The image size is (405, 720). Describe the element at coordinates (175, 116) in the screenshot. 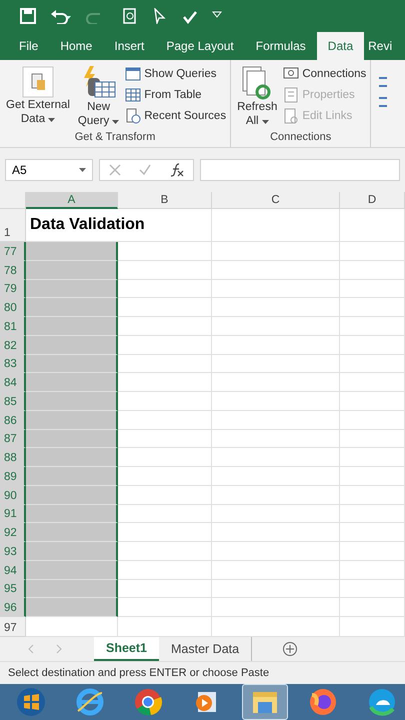

I see `ribbon-button: Recent Sources` at that location.